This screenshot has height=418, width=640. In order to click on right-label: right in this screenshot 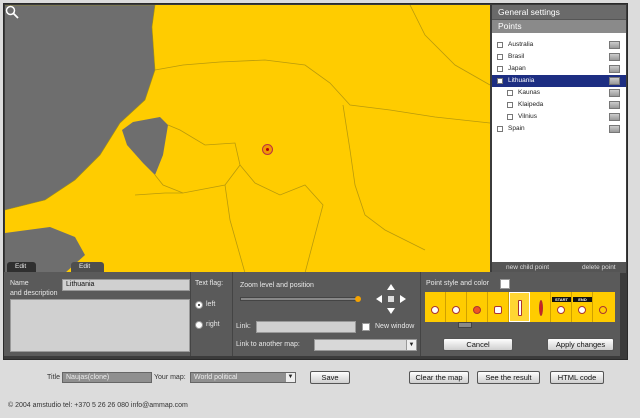, I will do `click(213, 324)`.